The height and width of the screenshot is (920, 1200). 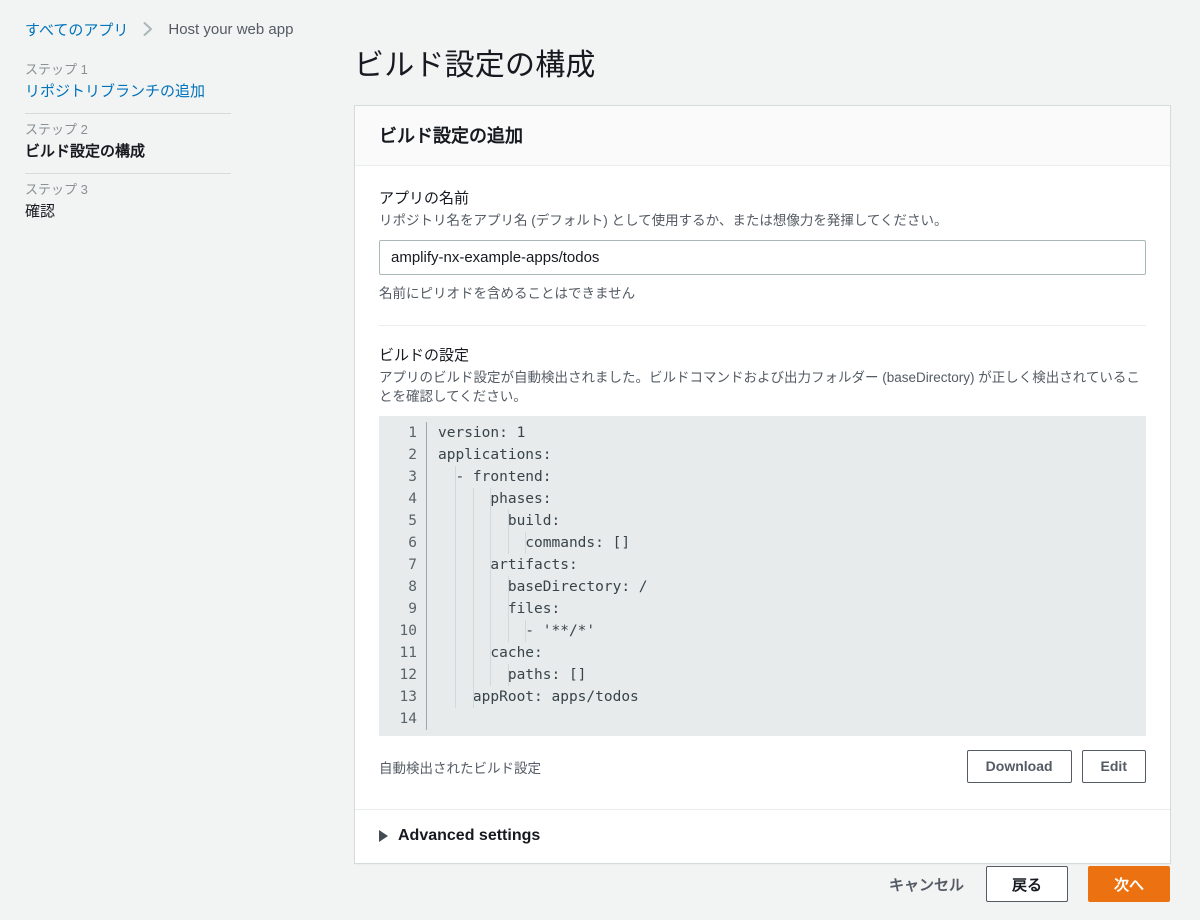 What do you see at coordinates (507, 293) in the screenshot?
I see `app-name-hint: 名前にピリオドを含めることはできません` at bounding box center [507, 293].